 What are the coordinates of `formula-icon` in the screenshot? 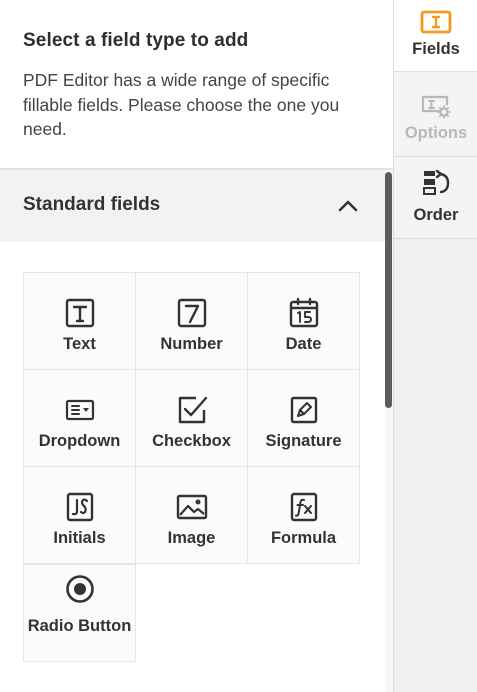 It's located at (303, 507).